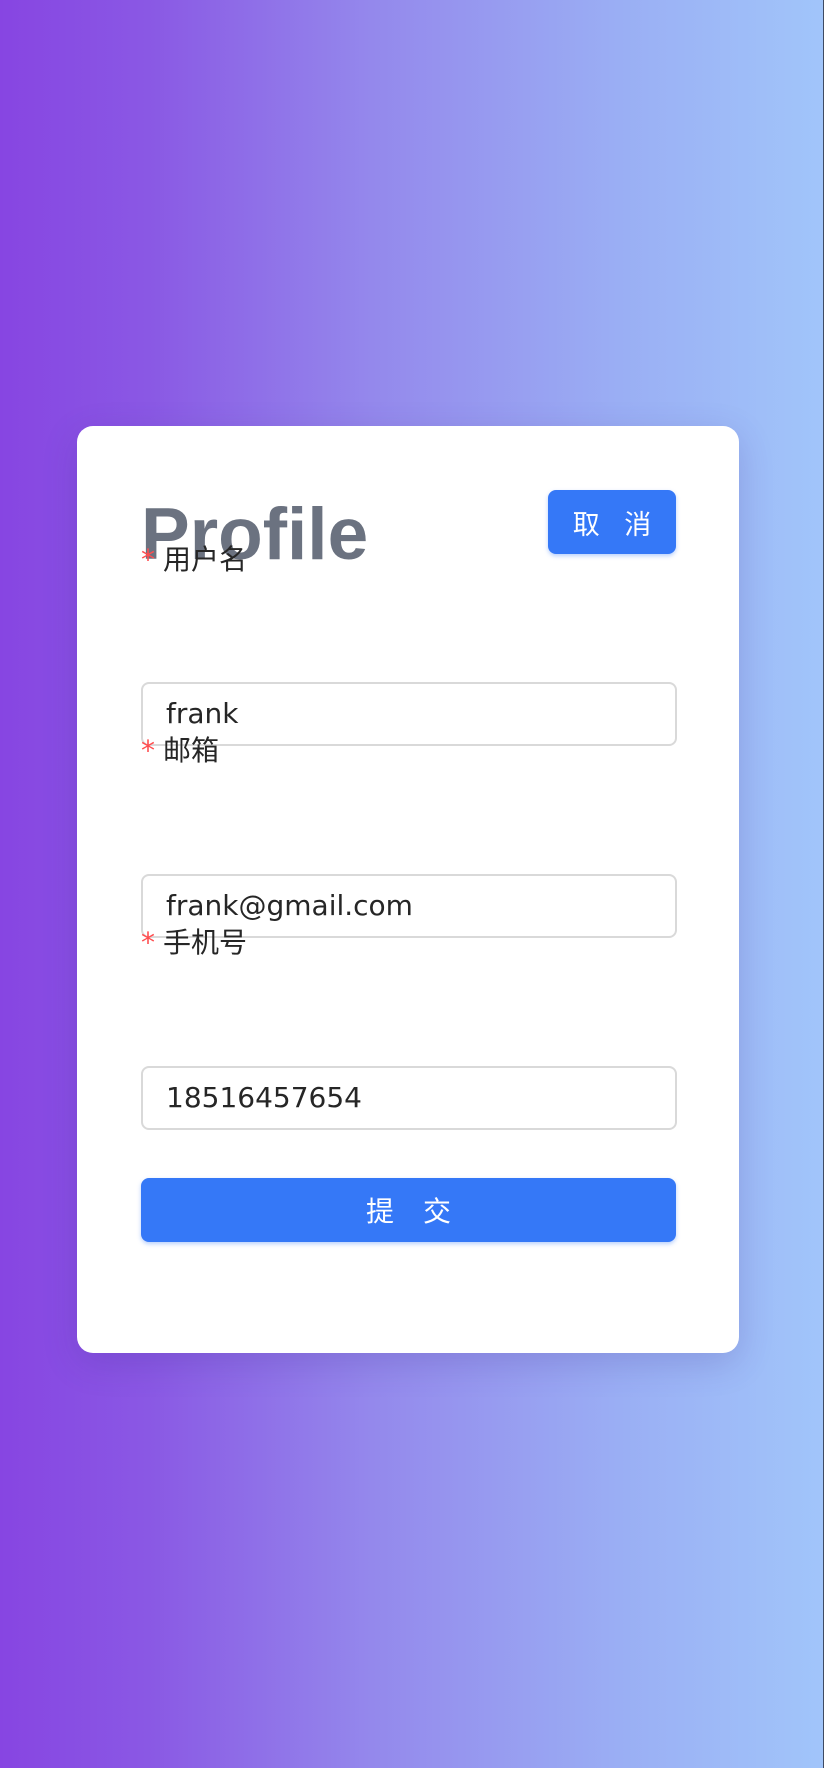  I want to click on phone-value: 18516457654, so click(264, 1097).